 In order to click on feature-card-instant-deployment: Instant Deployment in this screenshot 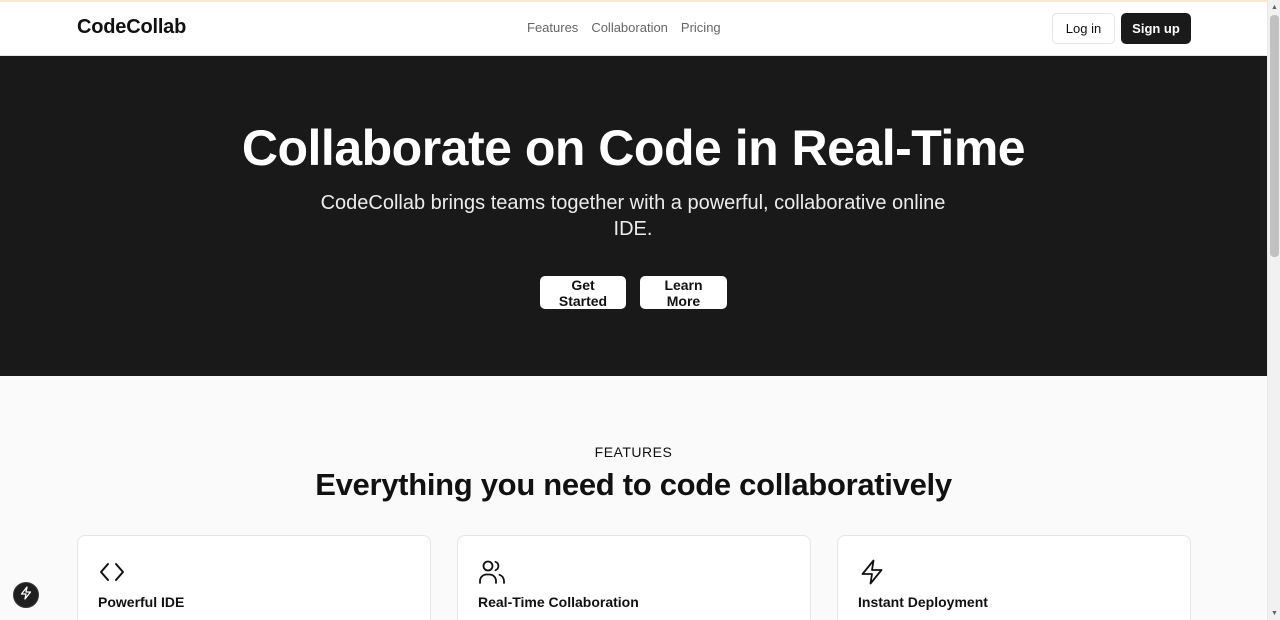, I will do `click(1014, 577)`.